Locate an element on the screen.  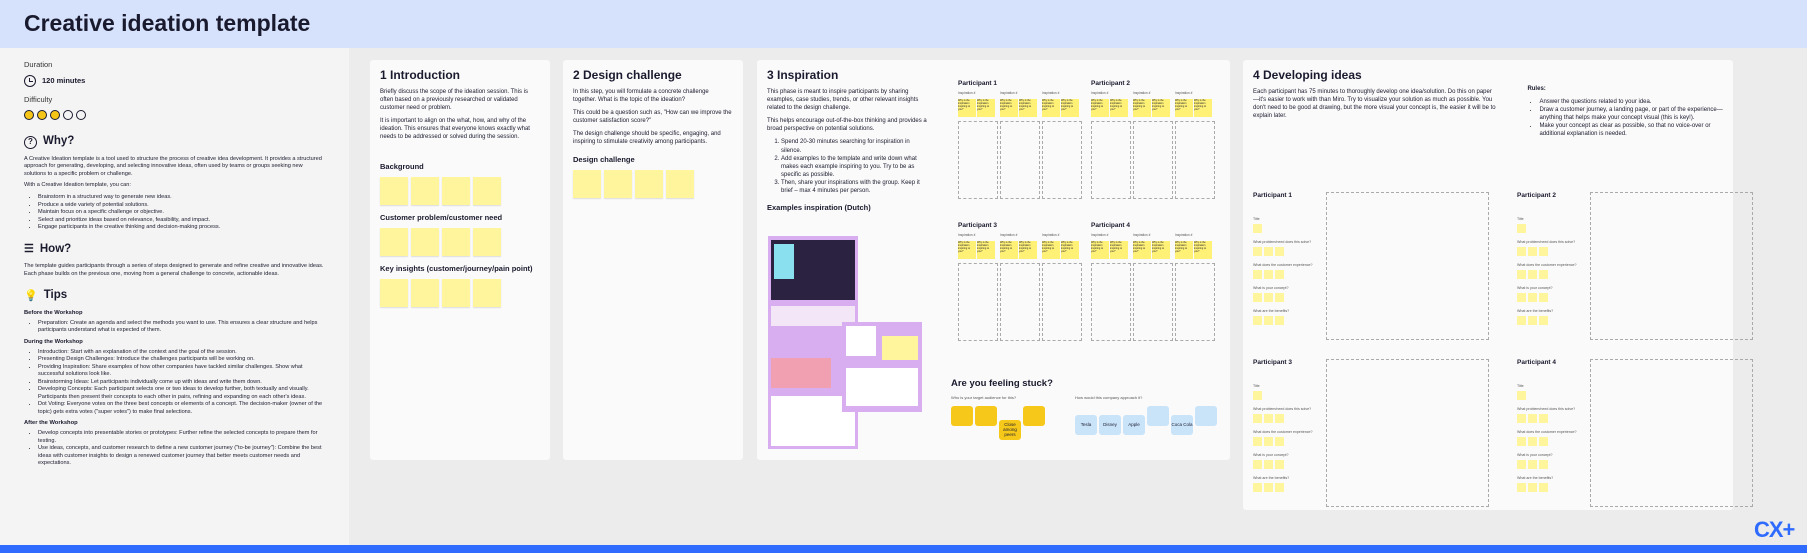
suggestion-chip: Close among peers is located at coordinates (1010, 429).